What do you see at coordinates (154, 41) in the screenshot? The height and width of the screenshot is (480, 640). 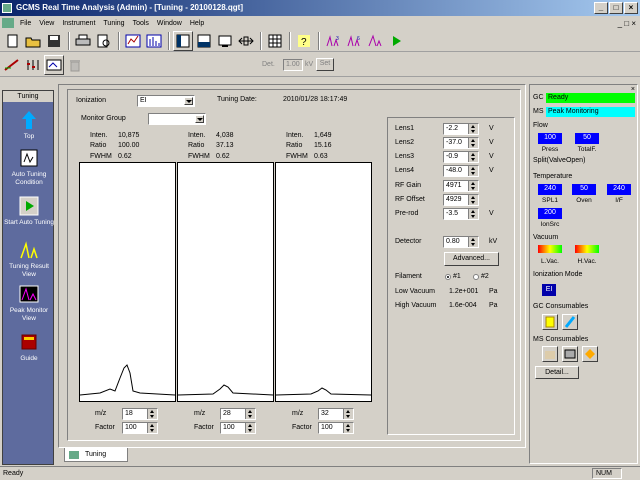 I see `view-spectrum-icon` at bounding box center [154, 41].